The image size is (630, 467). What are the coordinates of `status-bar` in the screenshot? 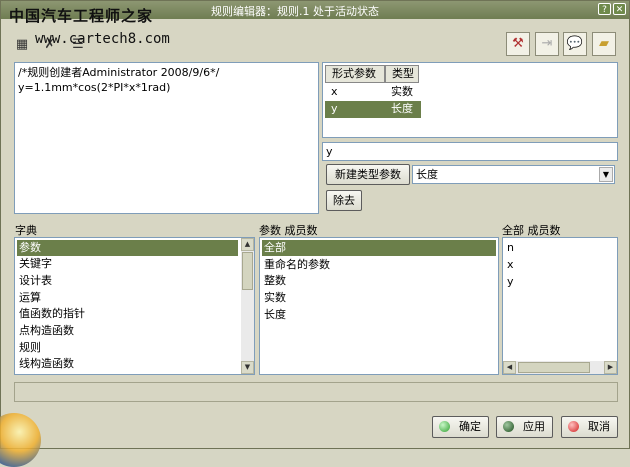 It's located at (316, 392).